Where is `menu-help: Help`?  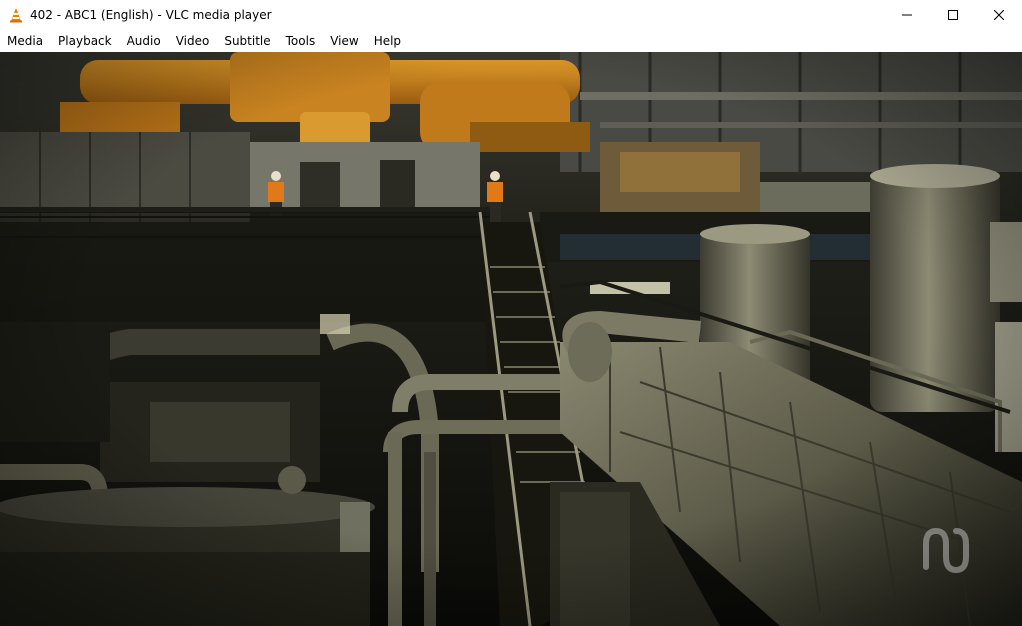
menu-help: Help is located at coordinates (388, 41).